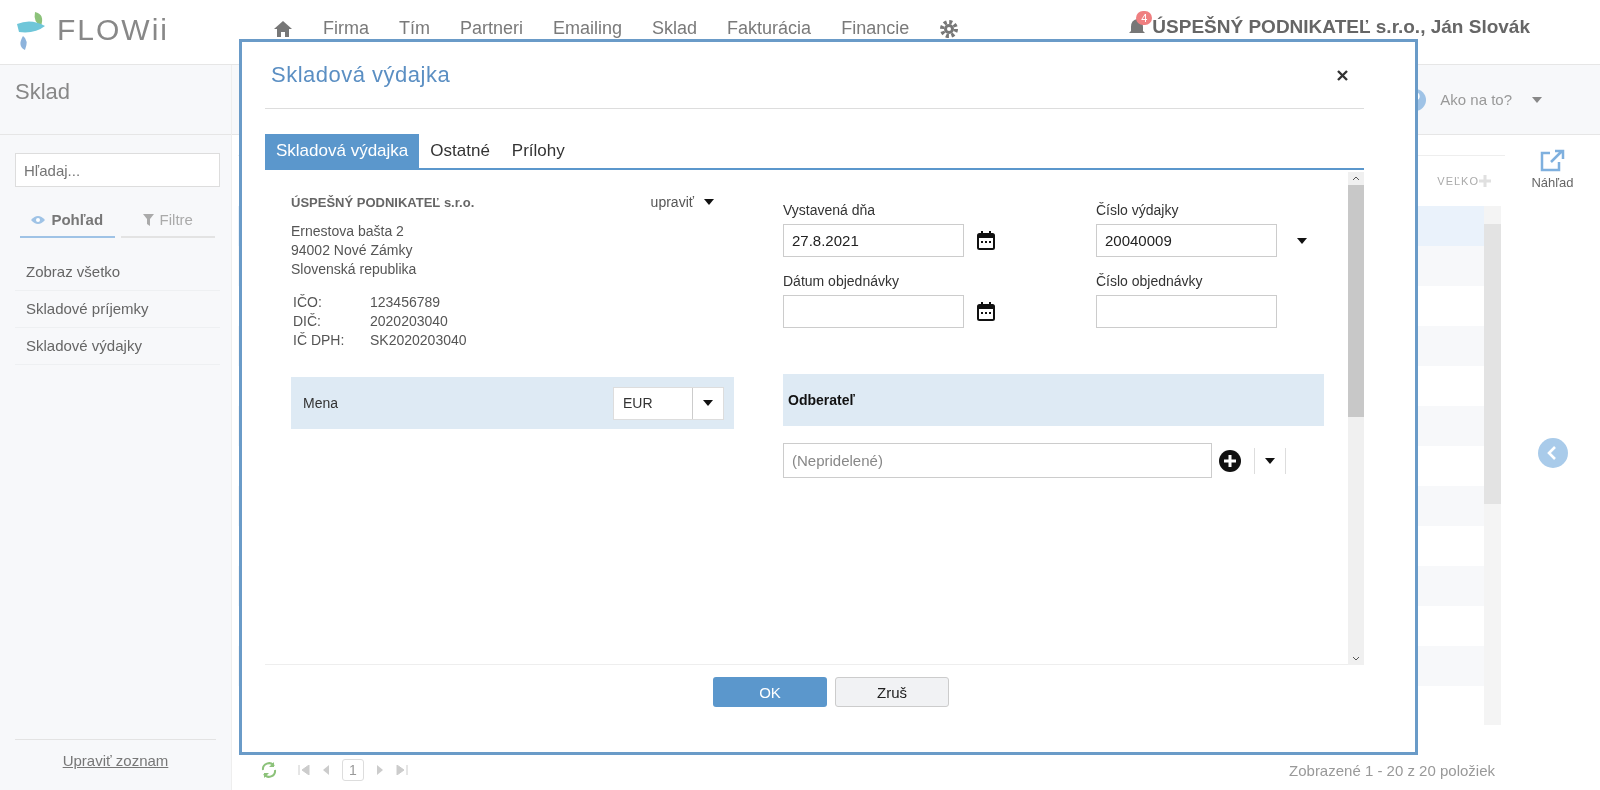 The image size is (1600, 790). I want to click on sidebar-item: Skladové príjemky, so click(117, 309).